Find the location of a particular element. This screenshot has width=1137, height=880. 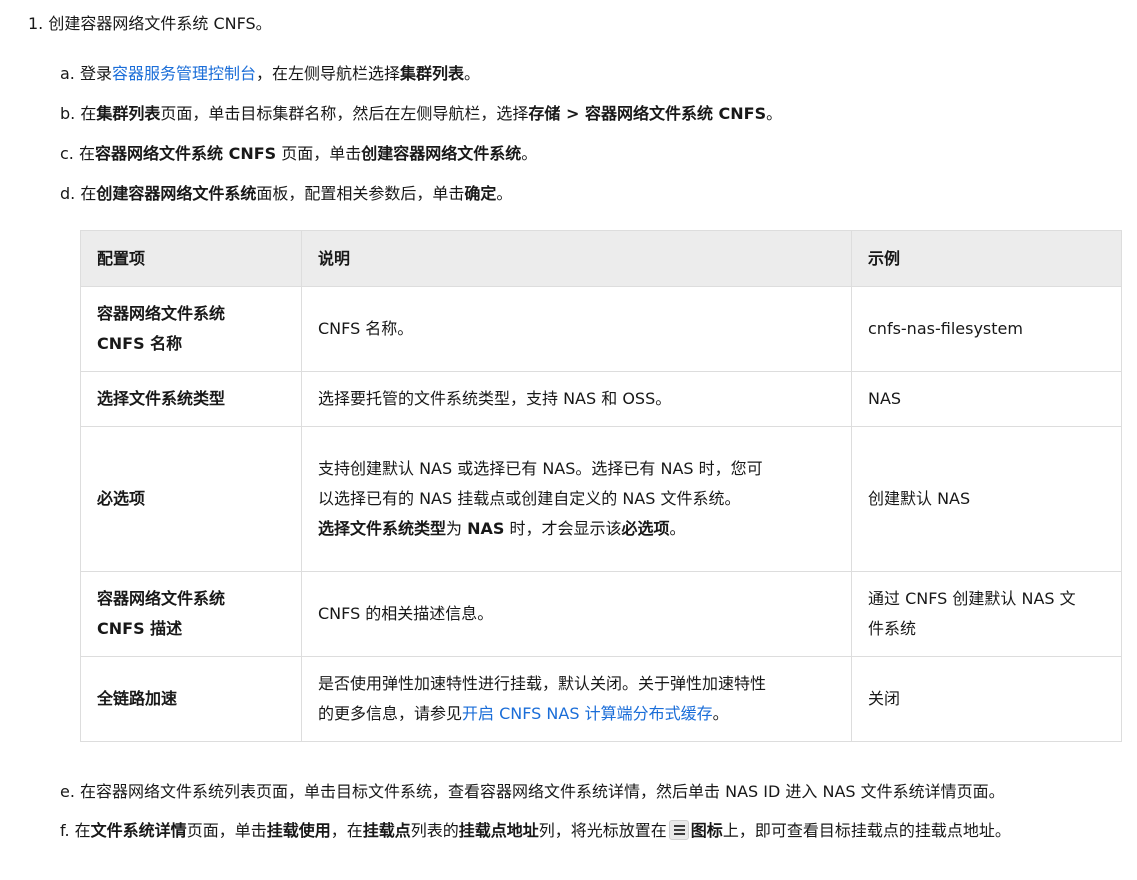

bold-term: 存储 > 容器网络文件系统 CNFS is located at coordinates (647, 113).